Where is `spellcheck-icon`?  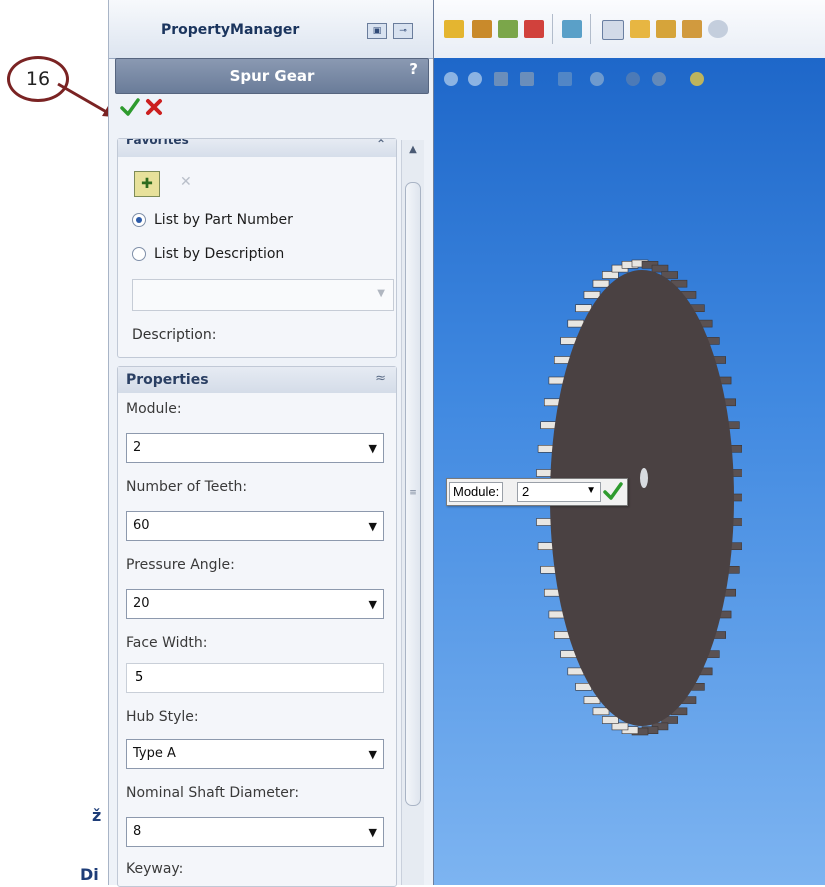 spellcheck-icon is located at coordinates (613, 30).